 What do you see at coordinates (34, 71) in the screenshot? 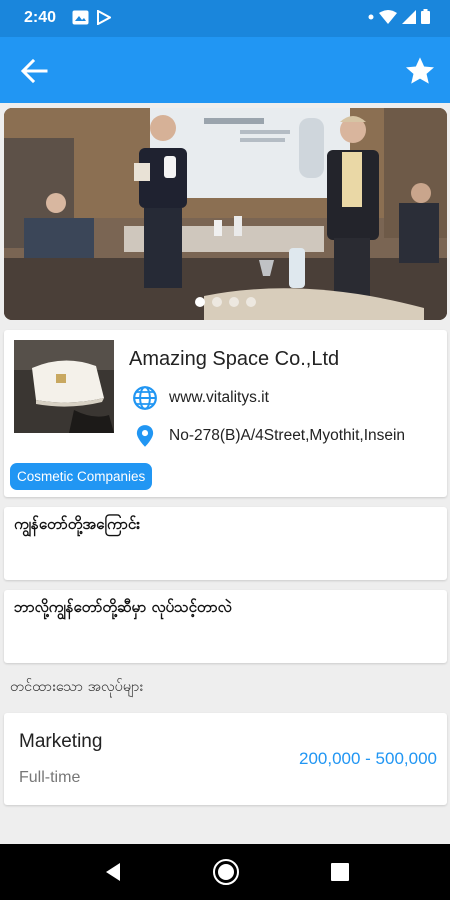
I see `arrow-left-icon` at bounding box center [34, 71].